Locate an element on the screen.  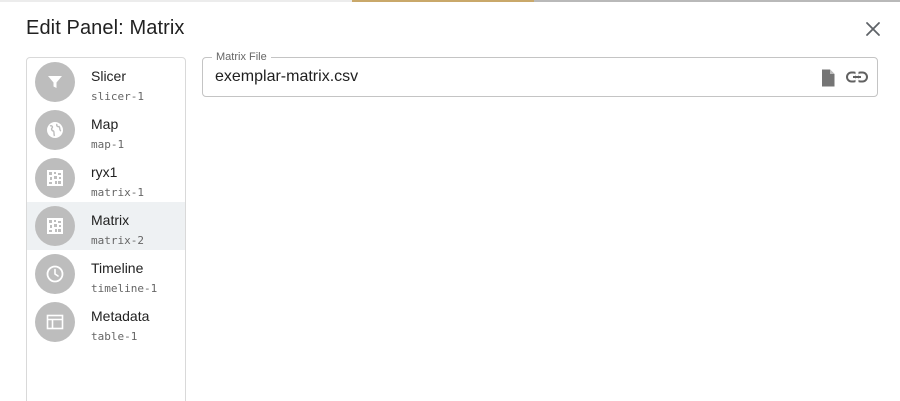
table-icon is located at coordinates (55, 322).